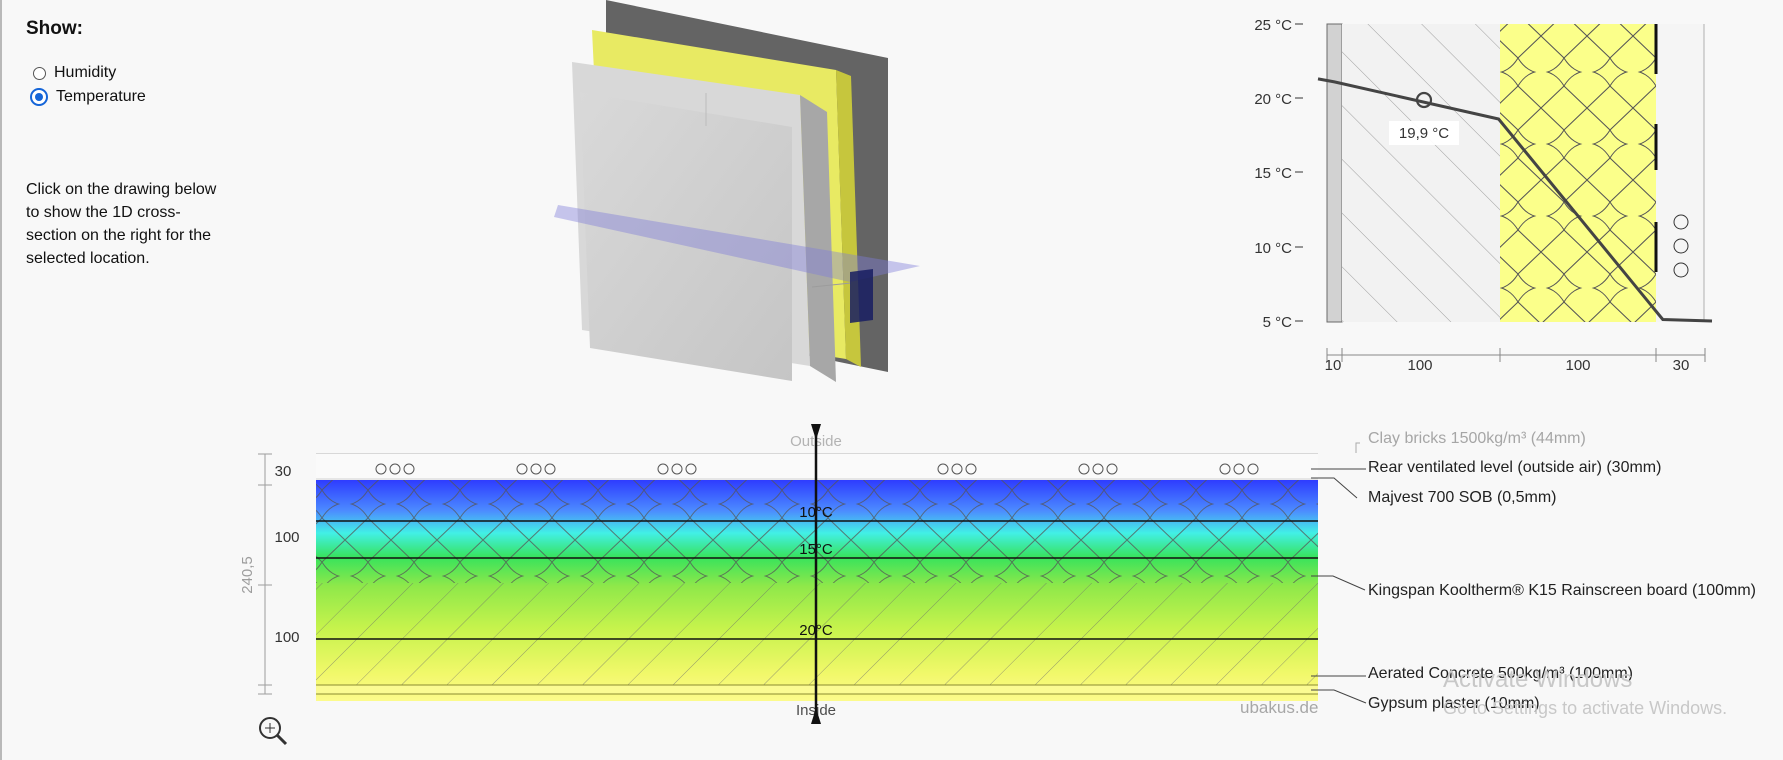 The width and height of the screenshot is (1783, 760). I want to click on chart-thickness-100-b: 100, so click(1577, 365).